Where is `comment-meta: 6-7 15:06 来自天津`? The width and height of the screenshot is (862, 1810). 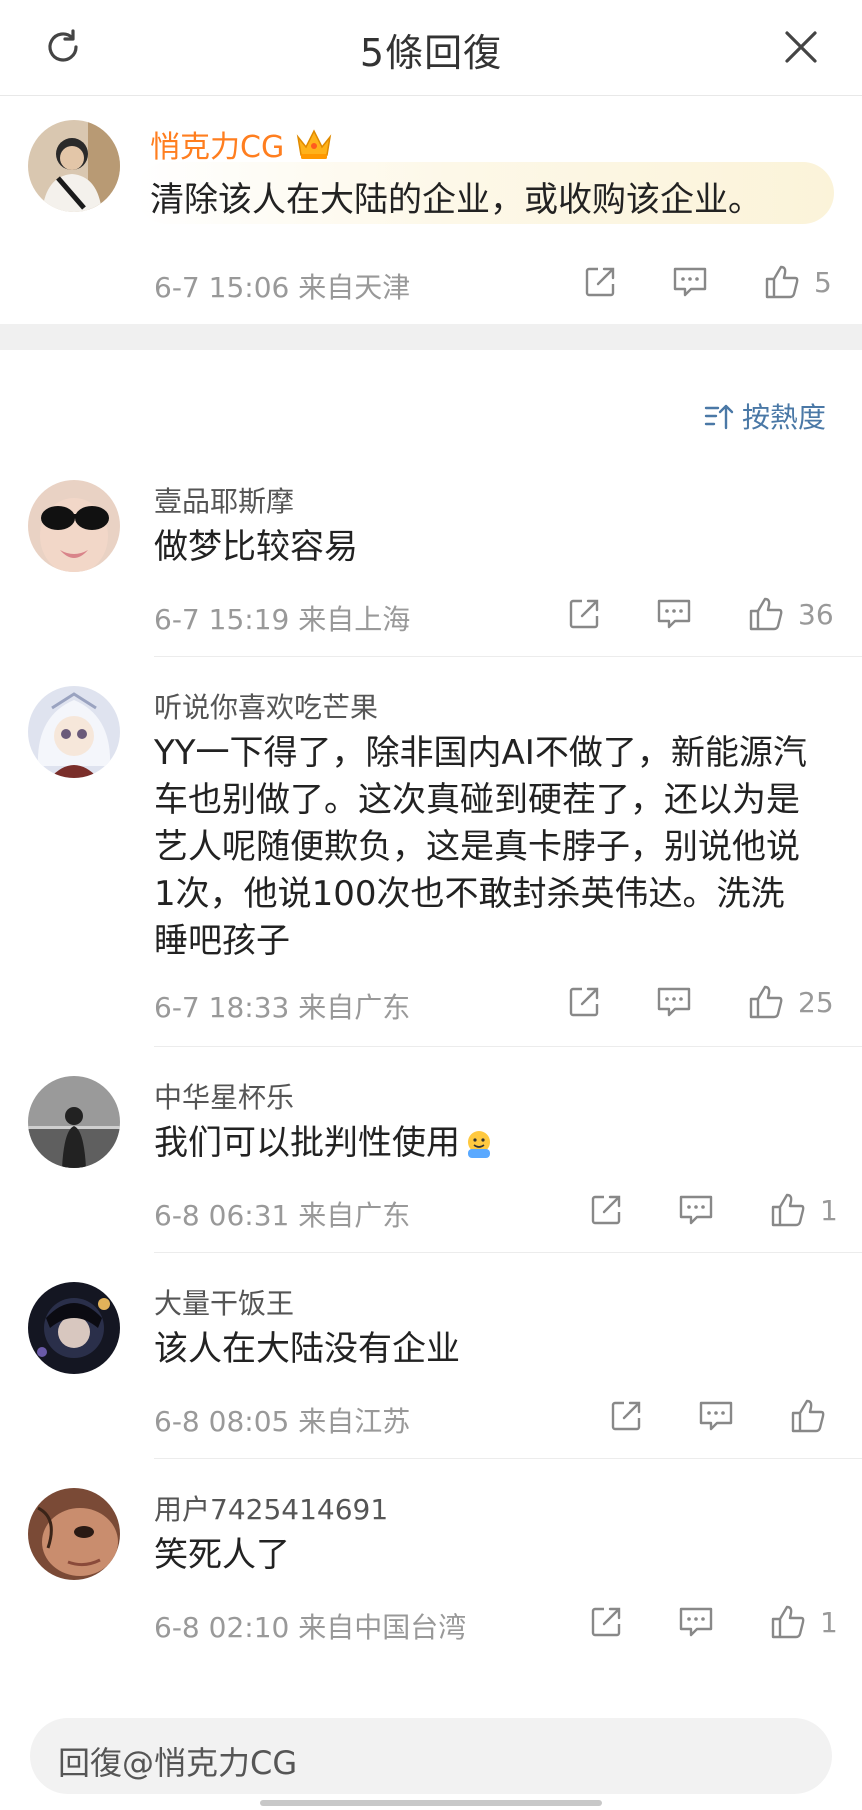
comment-meta: 6-7 15:06 来自天津 is located at coordinates (282, 287).